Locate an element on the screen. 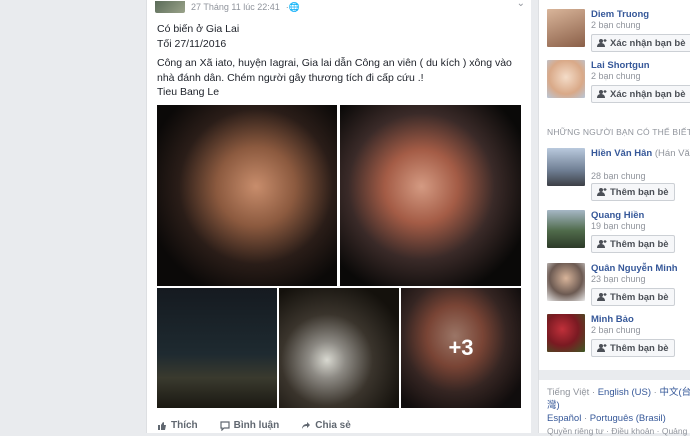 The width and height of the screenshot is (690, 436). friend-name: Minh Bảo is located at coordinates (612, 319).